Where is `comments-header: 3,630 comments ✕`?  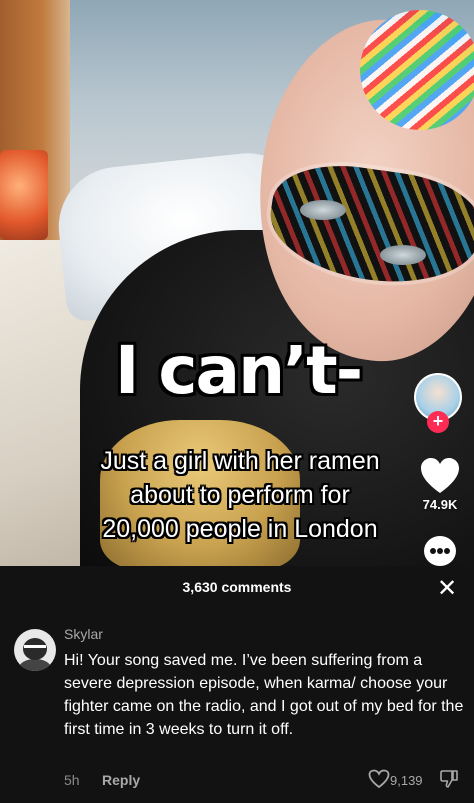 comments-header: 3,630 comments ✕ is located at coordinates (237, 587).